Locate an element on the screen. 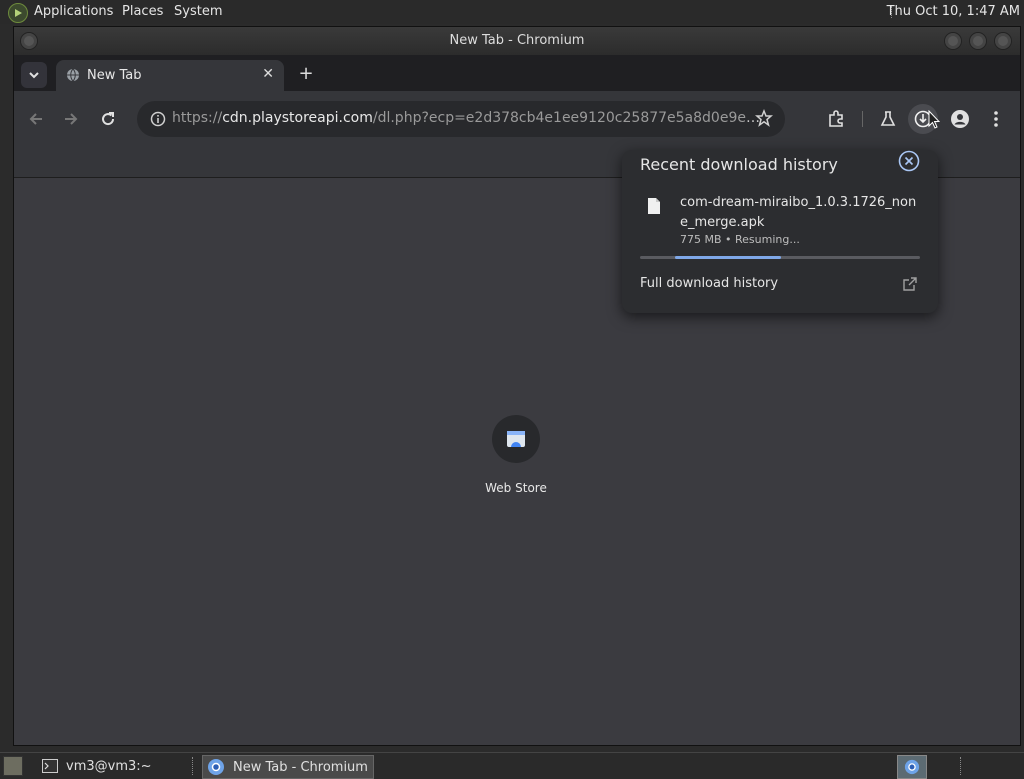 The image size is (1024, 779). file-icon is located at coordinates (654, 208).